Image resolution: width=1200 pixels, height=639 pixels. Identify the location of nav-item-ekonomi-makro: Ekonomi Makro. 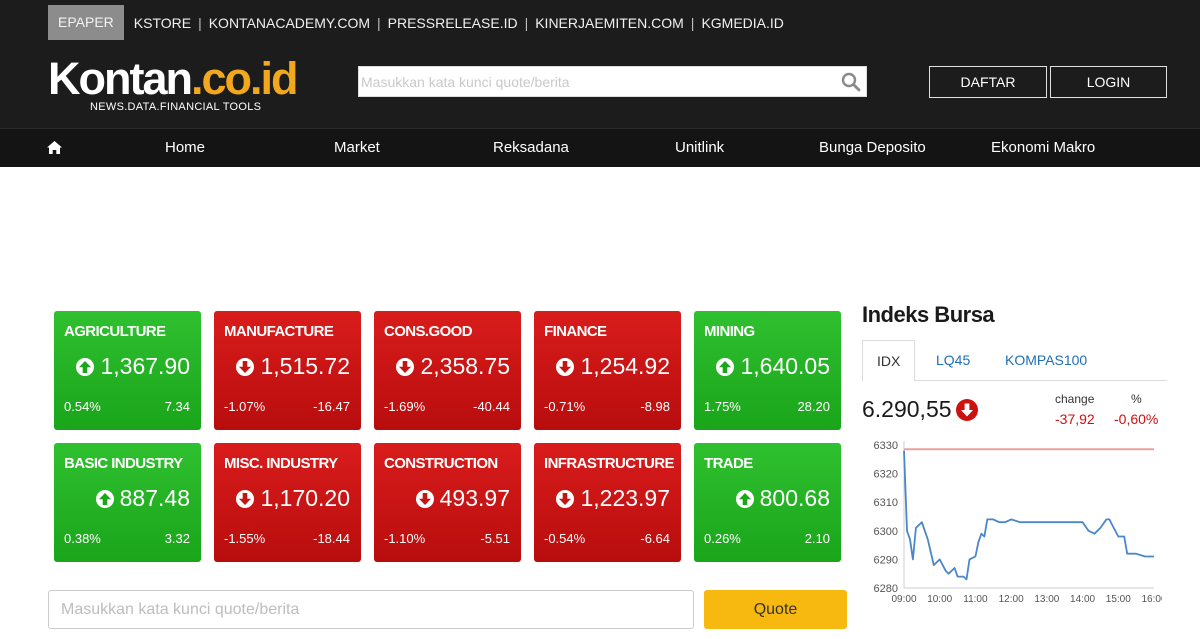
(1043, 148).